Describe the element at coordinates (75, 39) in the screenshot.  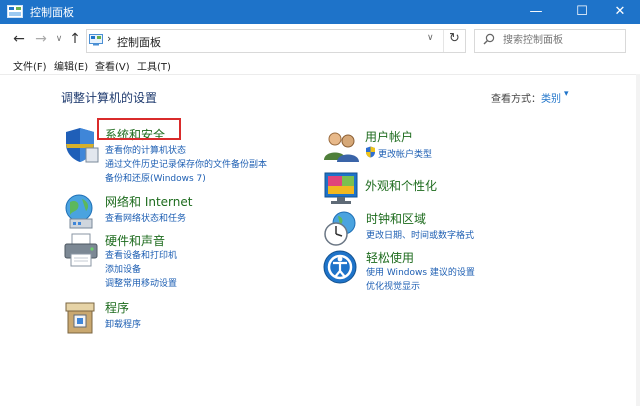
I see `up-button: ↑` at that location.